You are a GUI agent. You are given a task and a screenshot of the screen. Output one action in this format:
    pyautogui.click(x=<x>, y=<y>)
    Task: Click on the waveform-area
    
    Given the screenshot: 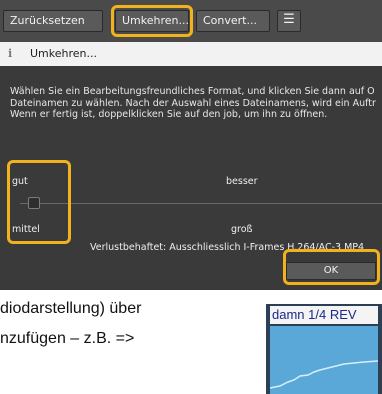 What is the action you would take?
    pyautogui.click(x=324, y=360)
    